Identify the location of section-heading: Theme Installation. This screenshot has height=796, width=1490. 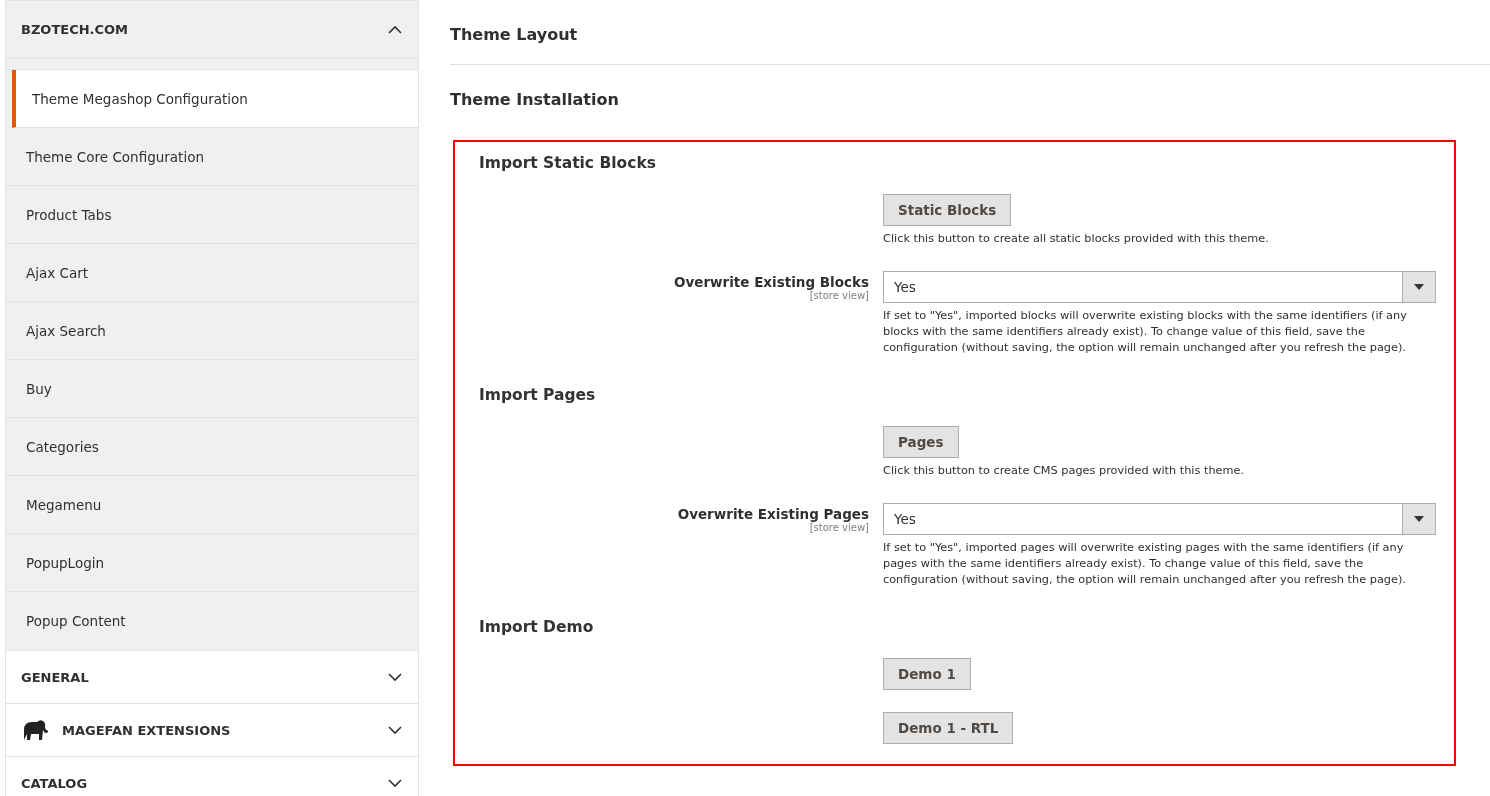
(970, 97).